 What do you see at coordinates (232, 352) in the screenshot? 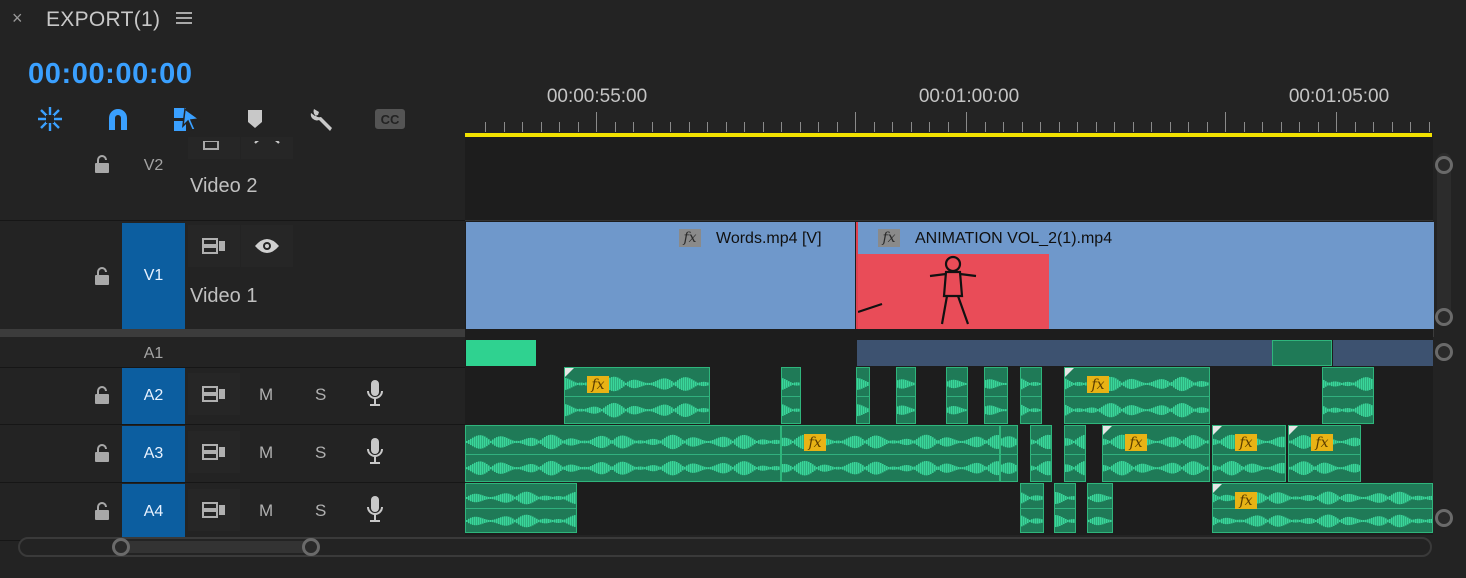
I see `track-header-a1: A1` at bounding box center [232, 352].